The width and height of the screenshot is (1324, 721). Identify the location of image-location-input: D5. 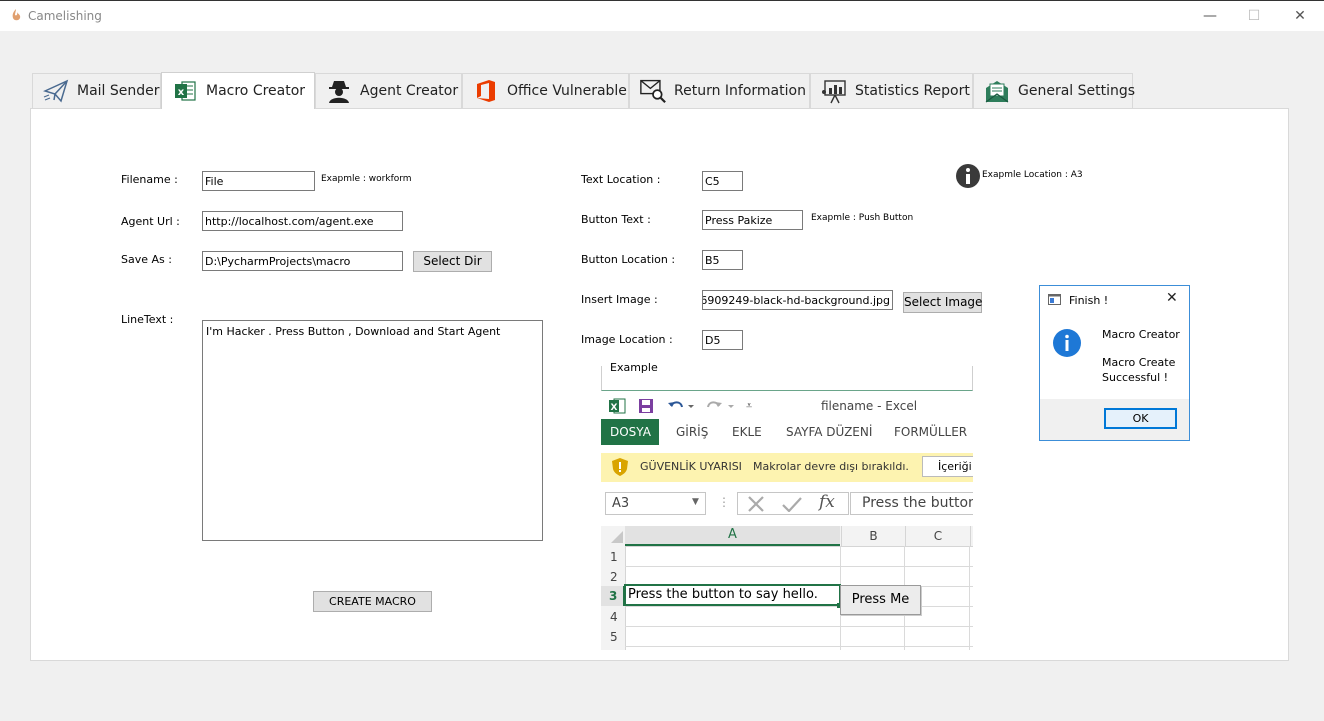
(722, 340).